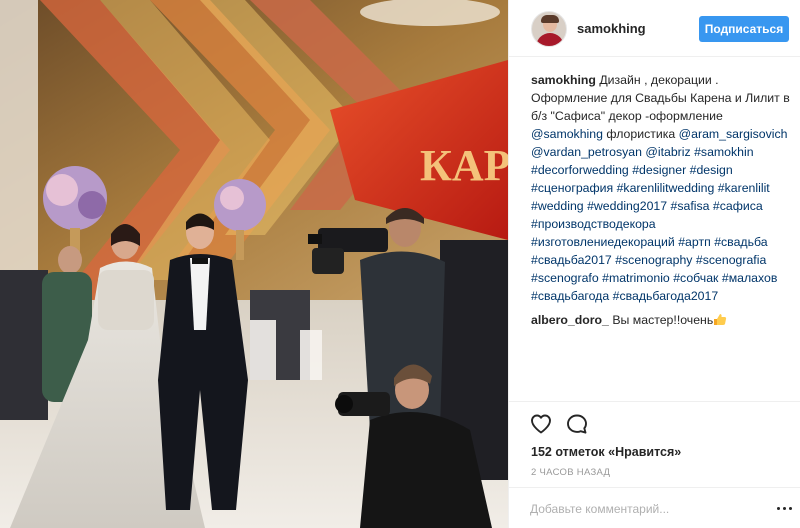 The height and width of the screenshot is (528, 800). What do you see at coordinates (650, 509) in the screenshot?
I see `comment-input` at bounding box center [650, 509].